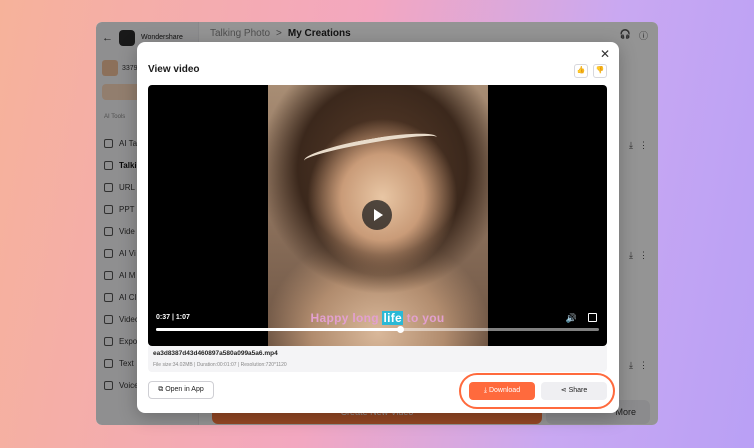 The width and height of the screenshot is (754, 448). What do you see at coordinates (581, 71) in the screenshot?
I see `thumbs-up-icon: 👍` at bounding box center [581, 71].